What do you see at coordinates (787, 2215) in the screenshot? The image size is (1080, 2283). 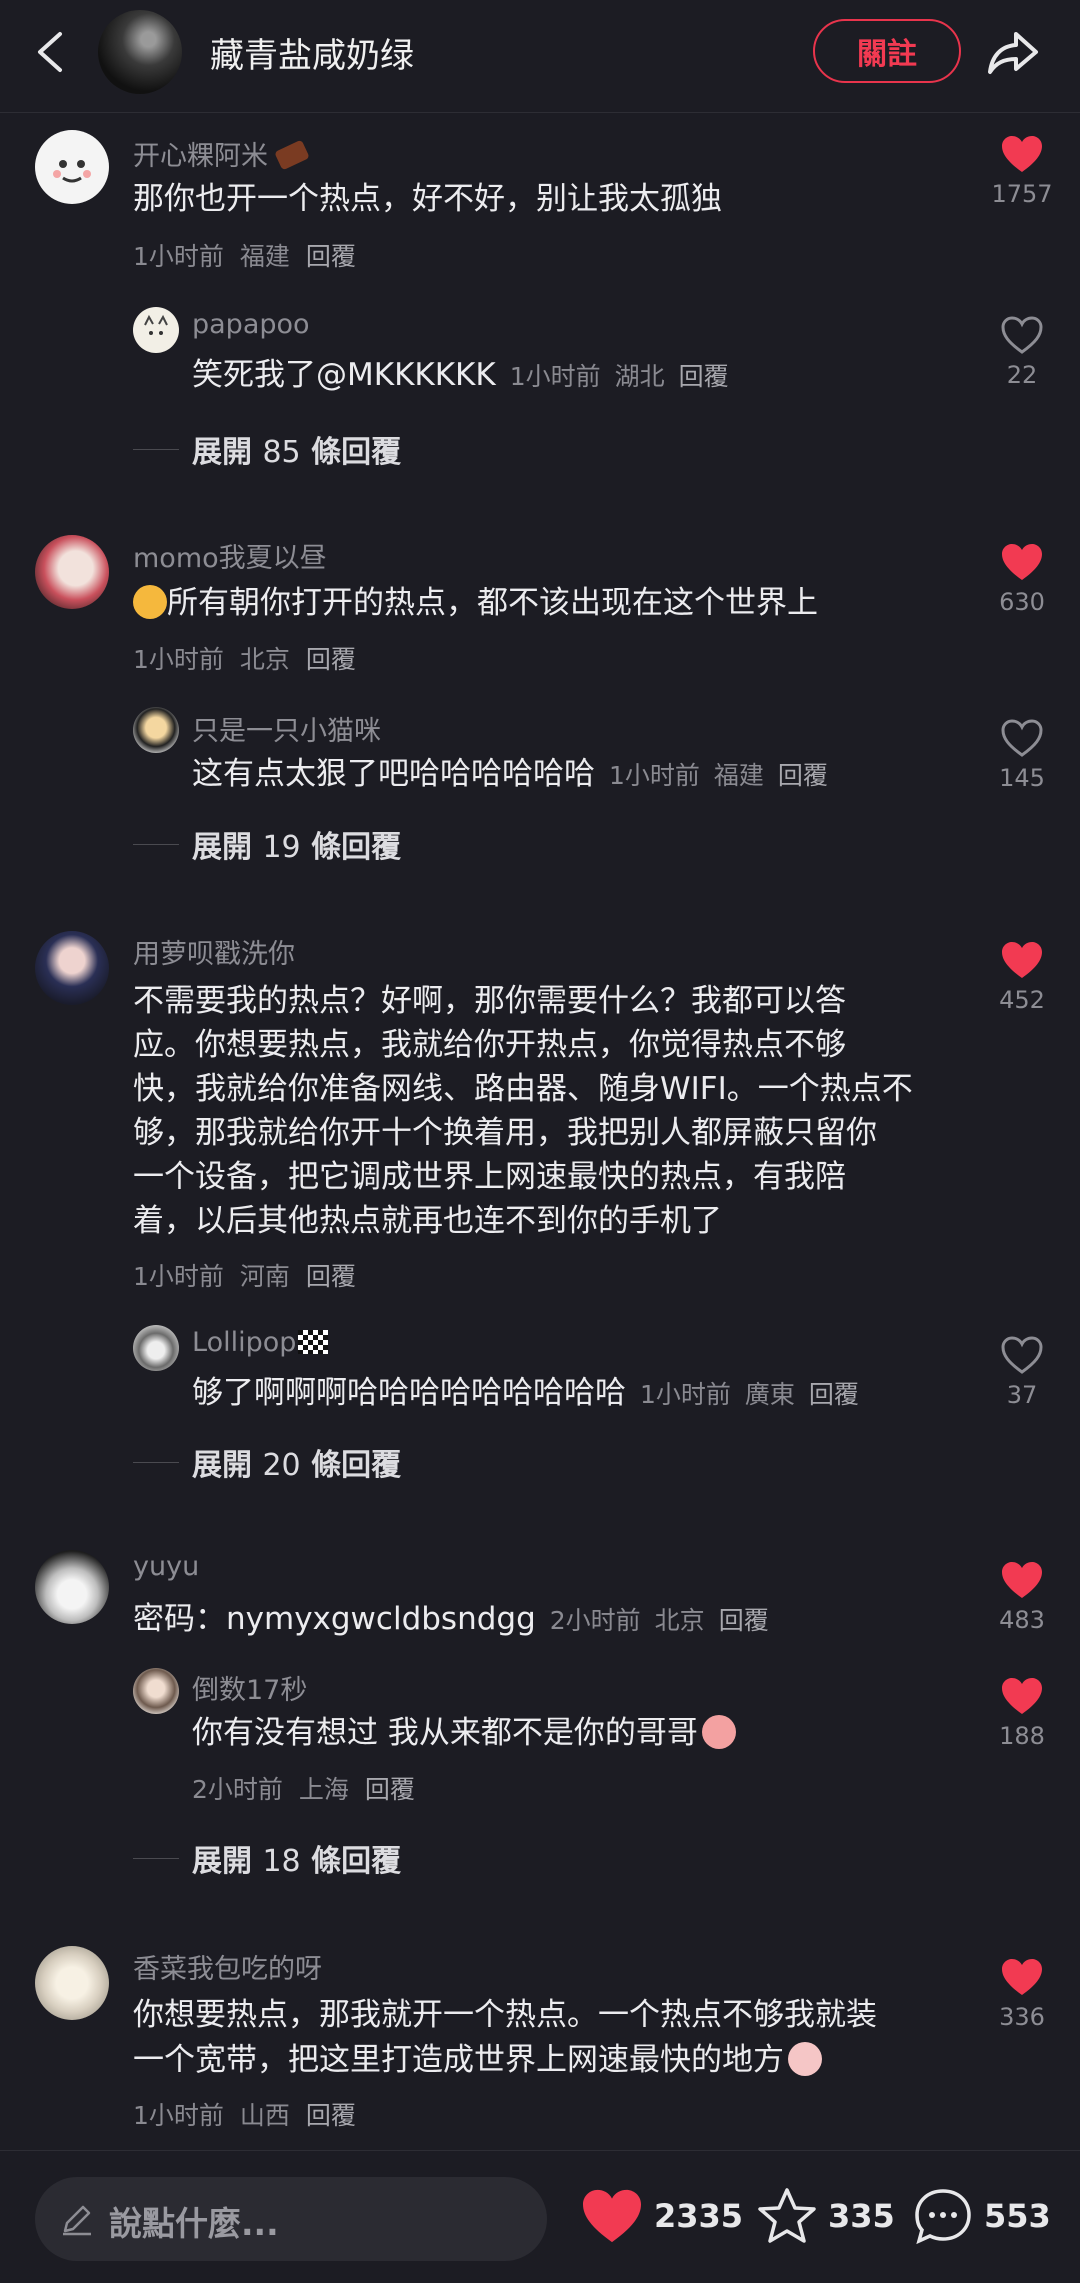 I see `star-outline-icon` at bounding box center [787, 2215].